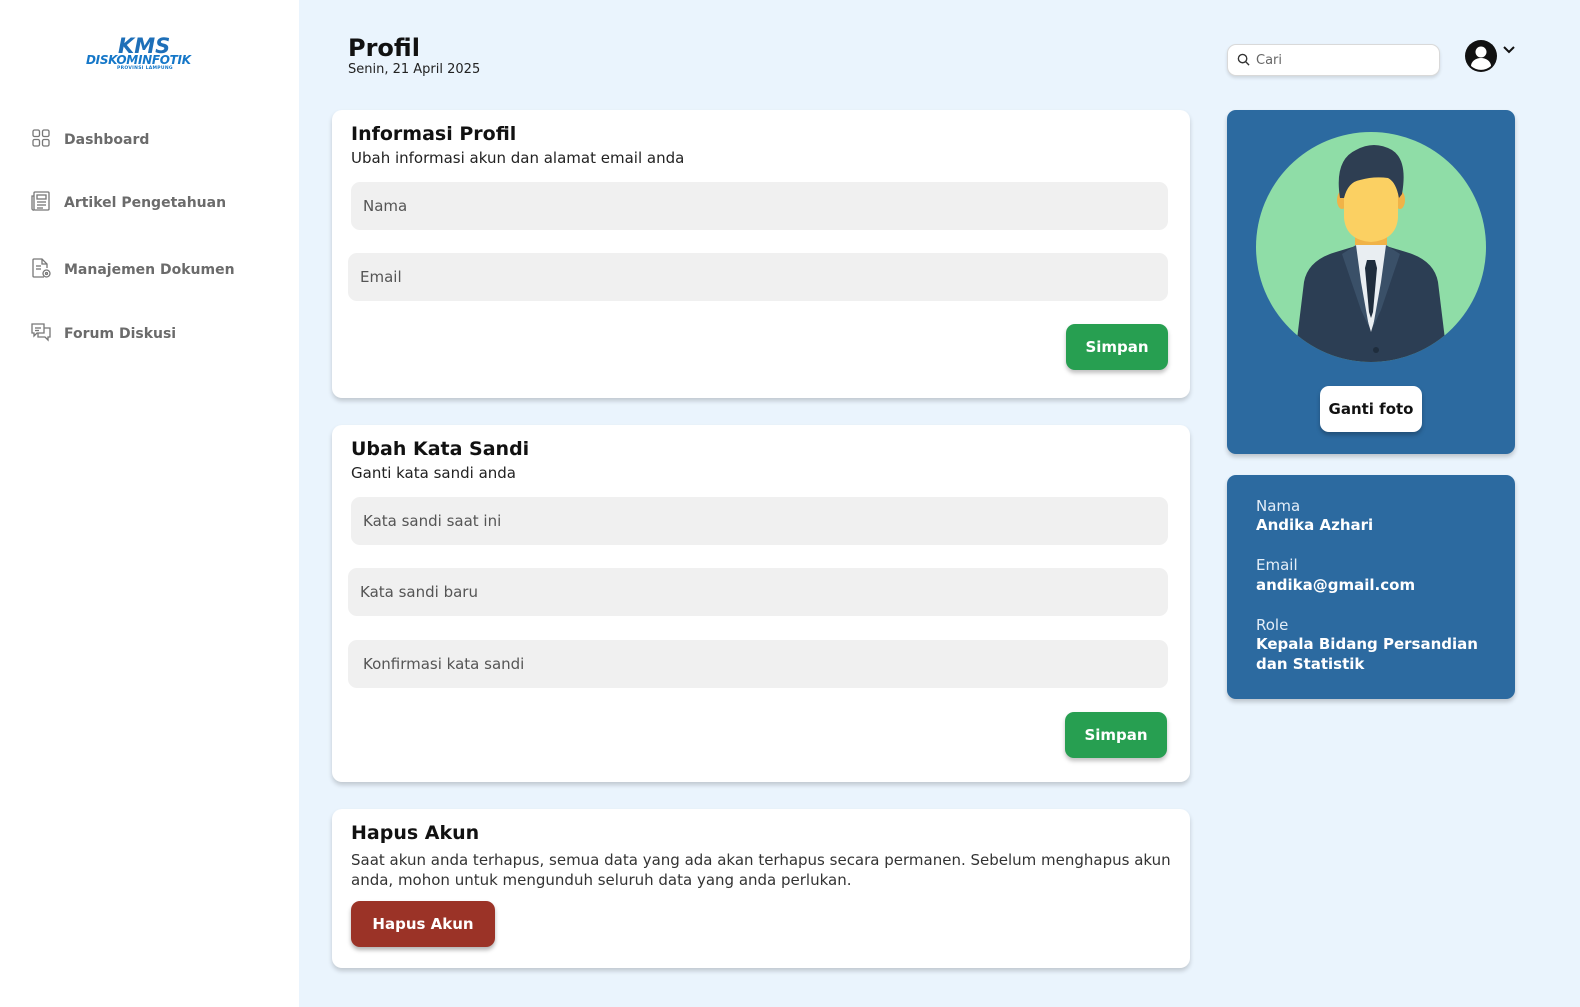  I want to click on logo-diskominfotik-text: DISKOMINFOTIK, so click(138, 60).